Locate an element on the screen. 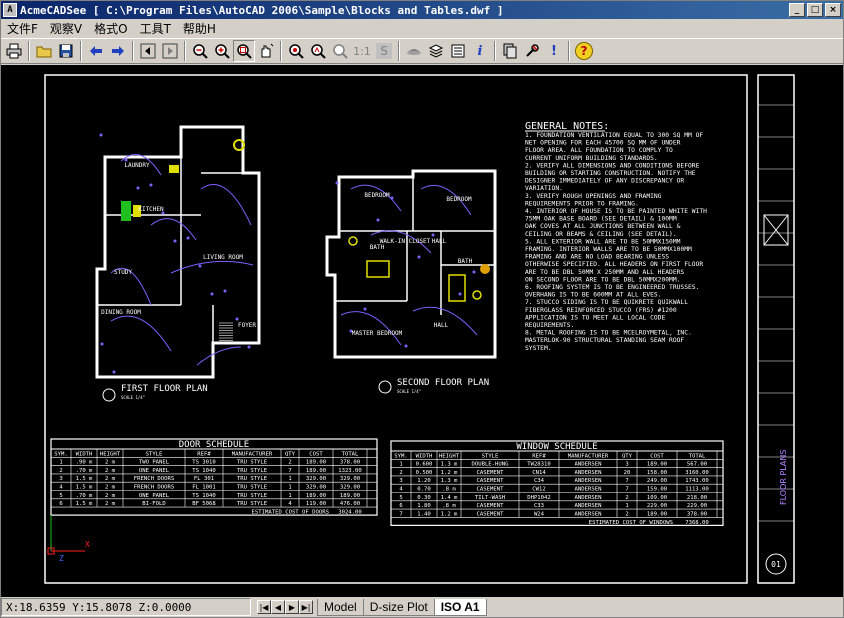 This screenshot has width=844, height=618. printer-icon is located at coordinates (14, 51).